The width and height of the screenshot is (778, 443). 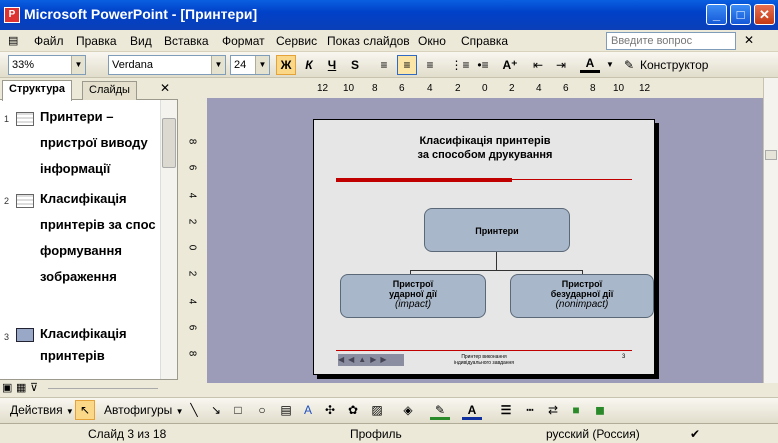 I want to click on 3d-style-icon: ◼, so click(x=600, y=410).